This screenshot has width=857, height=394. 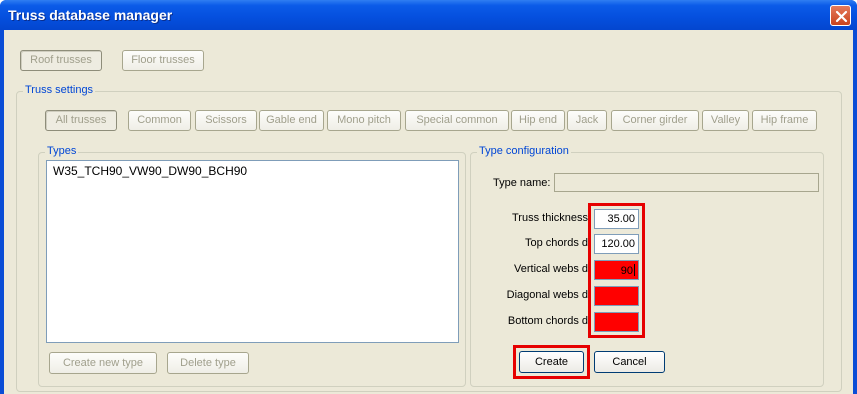 I want to click on type-name-label: Type name:, so click(x=522, y=183).